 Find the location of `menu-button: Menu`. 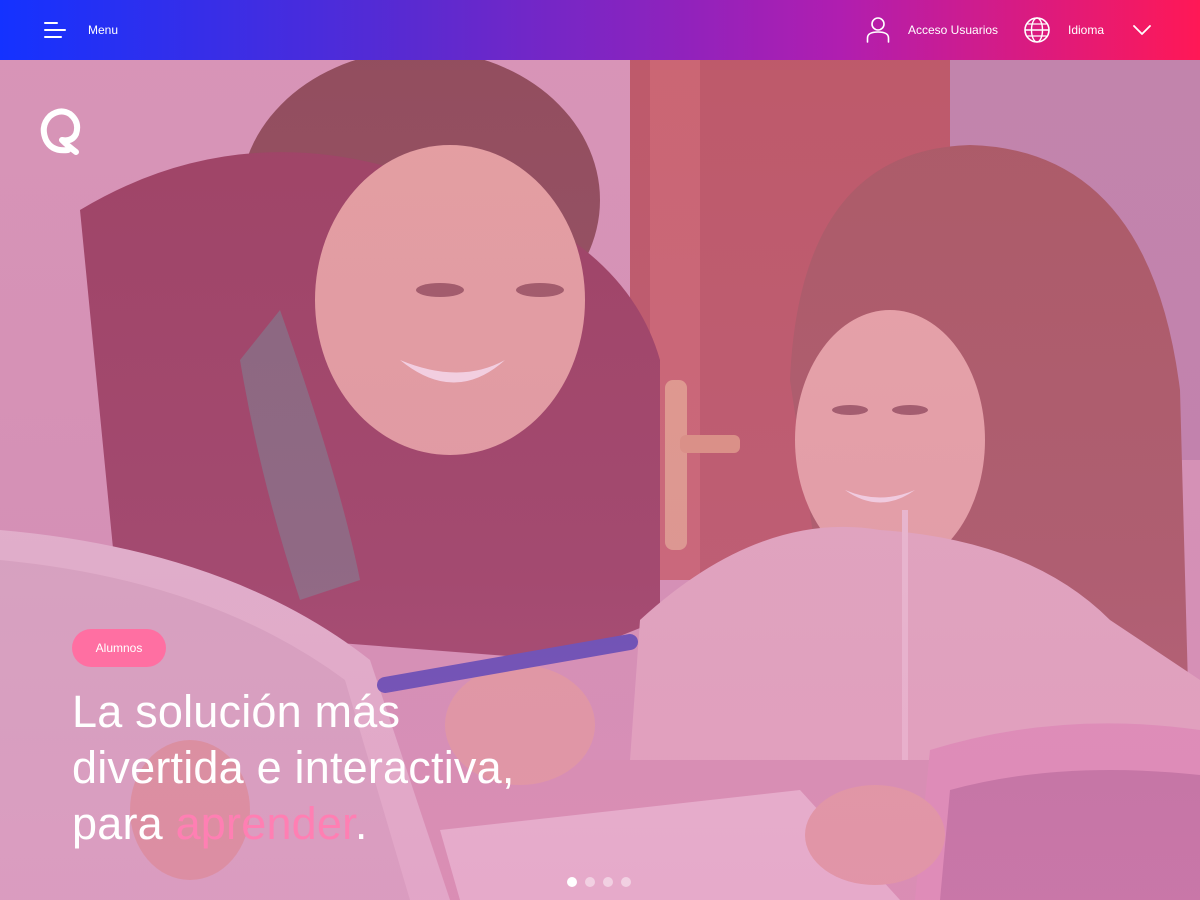

menu-button: Menu is located at coordinates (81, 30).